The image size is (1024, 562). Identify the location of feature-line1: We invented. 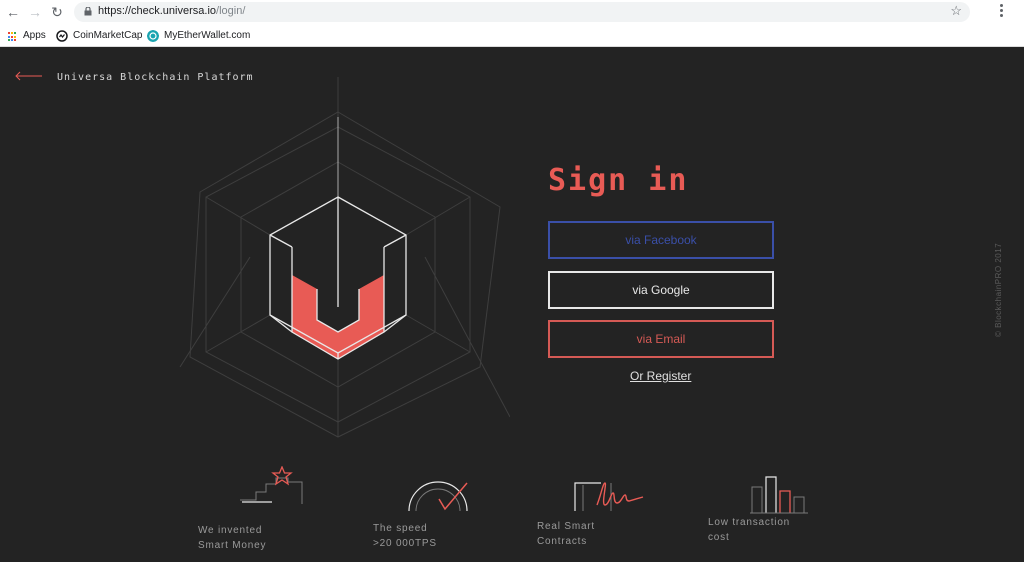
(230, 530).